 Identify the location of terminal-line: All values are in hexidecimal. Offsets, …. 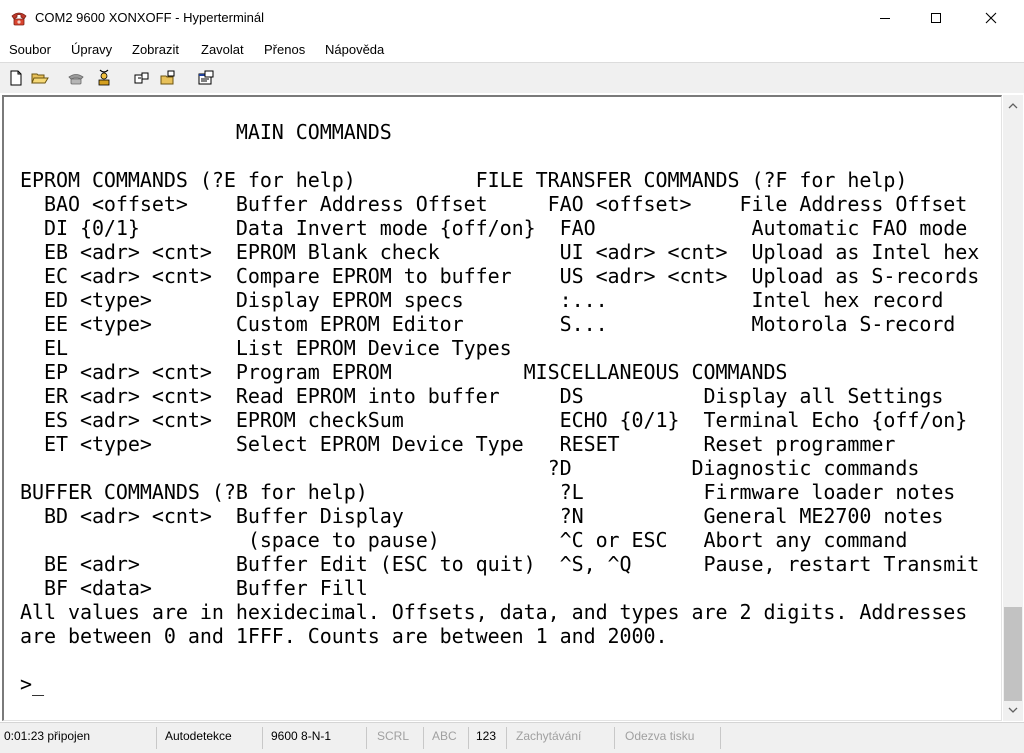
(494, 612).